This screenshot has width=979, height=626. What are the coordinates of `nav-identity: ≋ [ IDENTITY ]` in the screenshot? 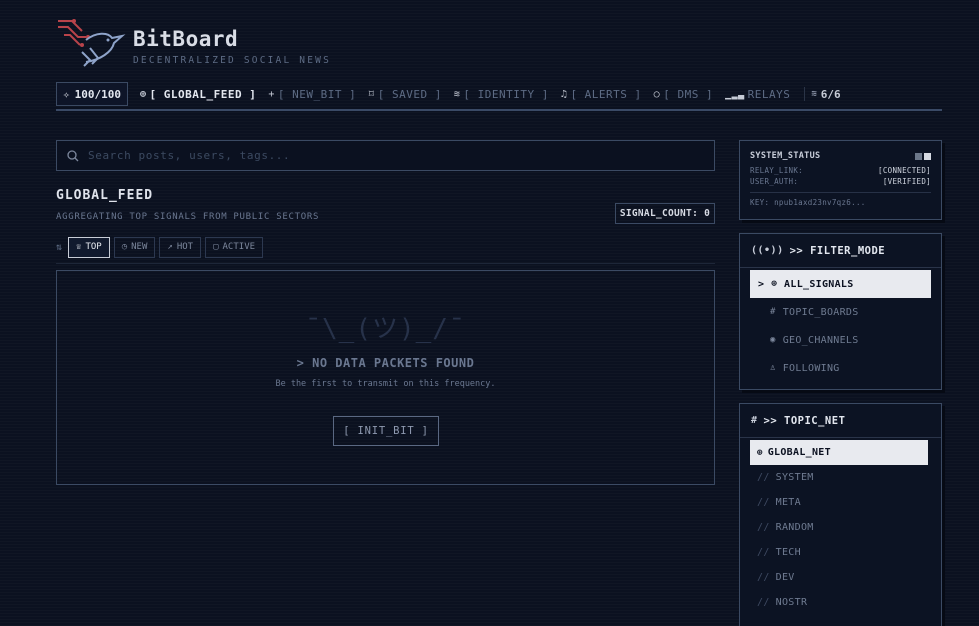 It's located at (501, 94).